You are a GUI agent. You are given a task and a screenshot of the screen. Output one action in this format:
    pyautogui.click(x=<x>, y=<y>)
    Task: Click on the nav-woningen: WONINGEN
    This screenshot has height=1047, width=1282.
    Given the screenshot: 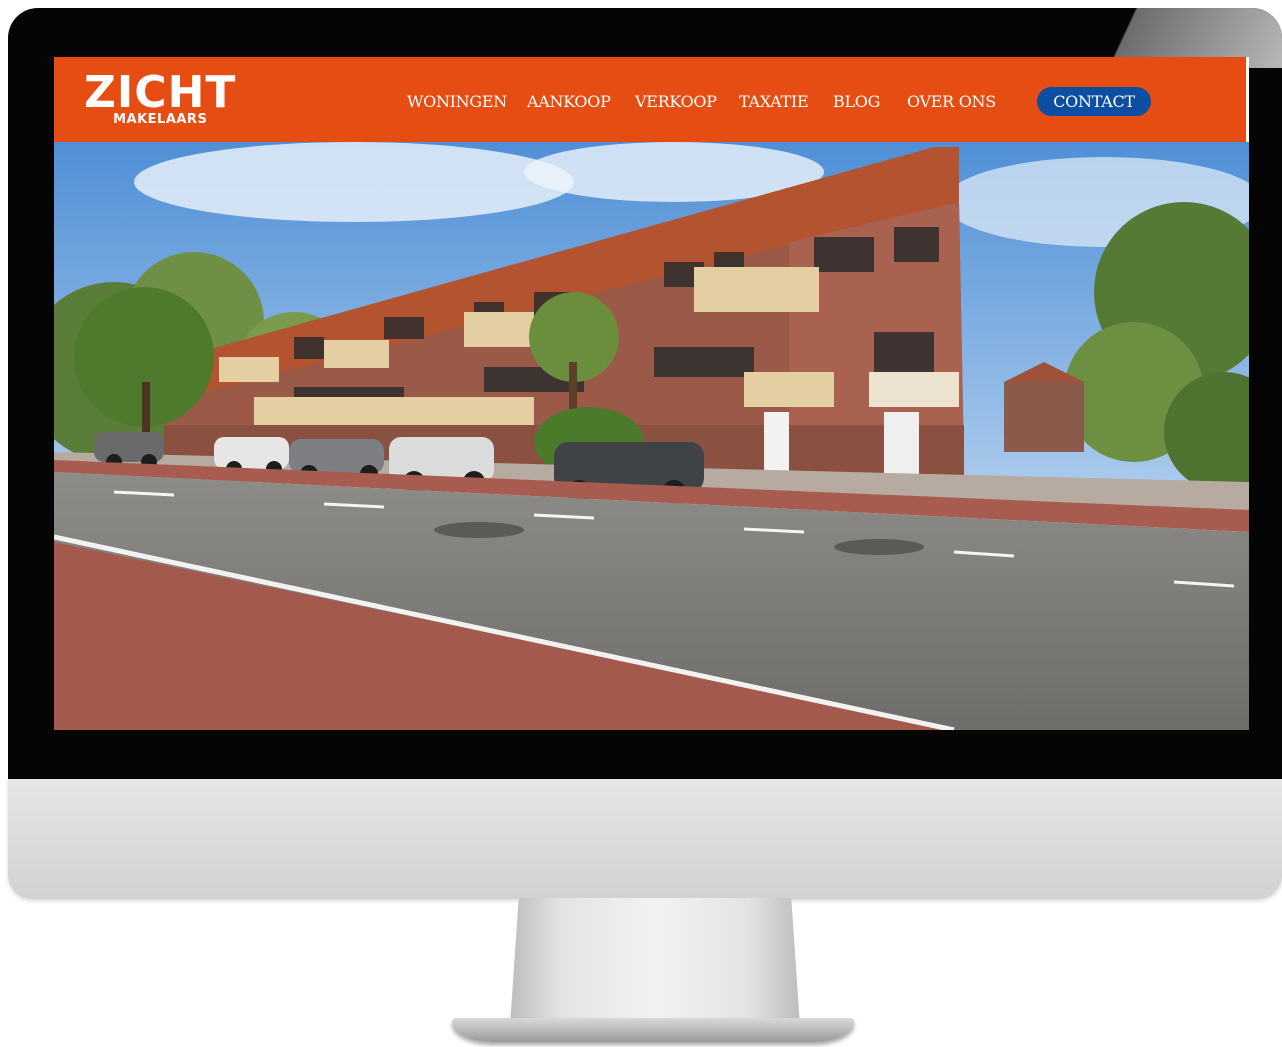 What is the action you would take?
    pyautogui.click(x=457, y=102)
    